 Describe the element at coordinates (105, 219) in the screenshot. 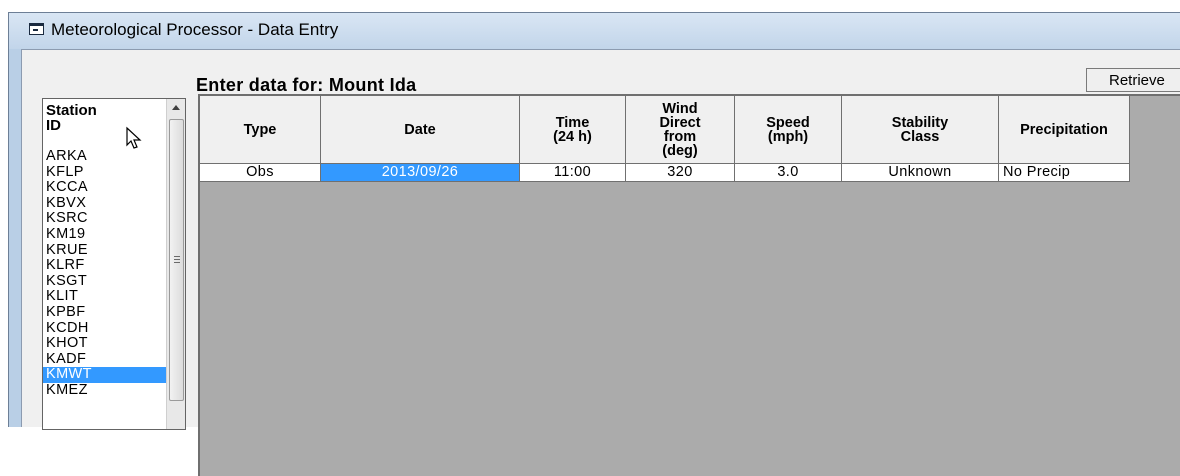

I see `station-item: KSRC` at that location.